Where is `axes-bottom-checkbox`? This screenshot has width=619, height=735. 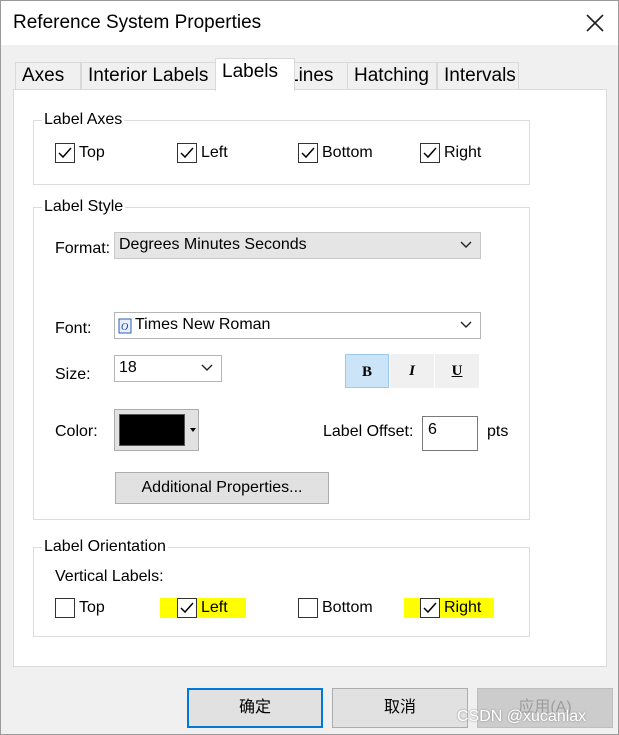 axes-bottom-checkbox is located at coordinates (308, 153).